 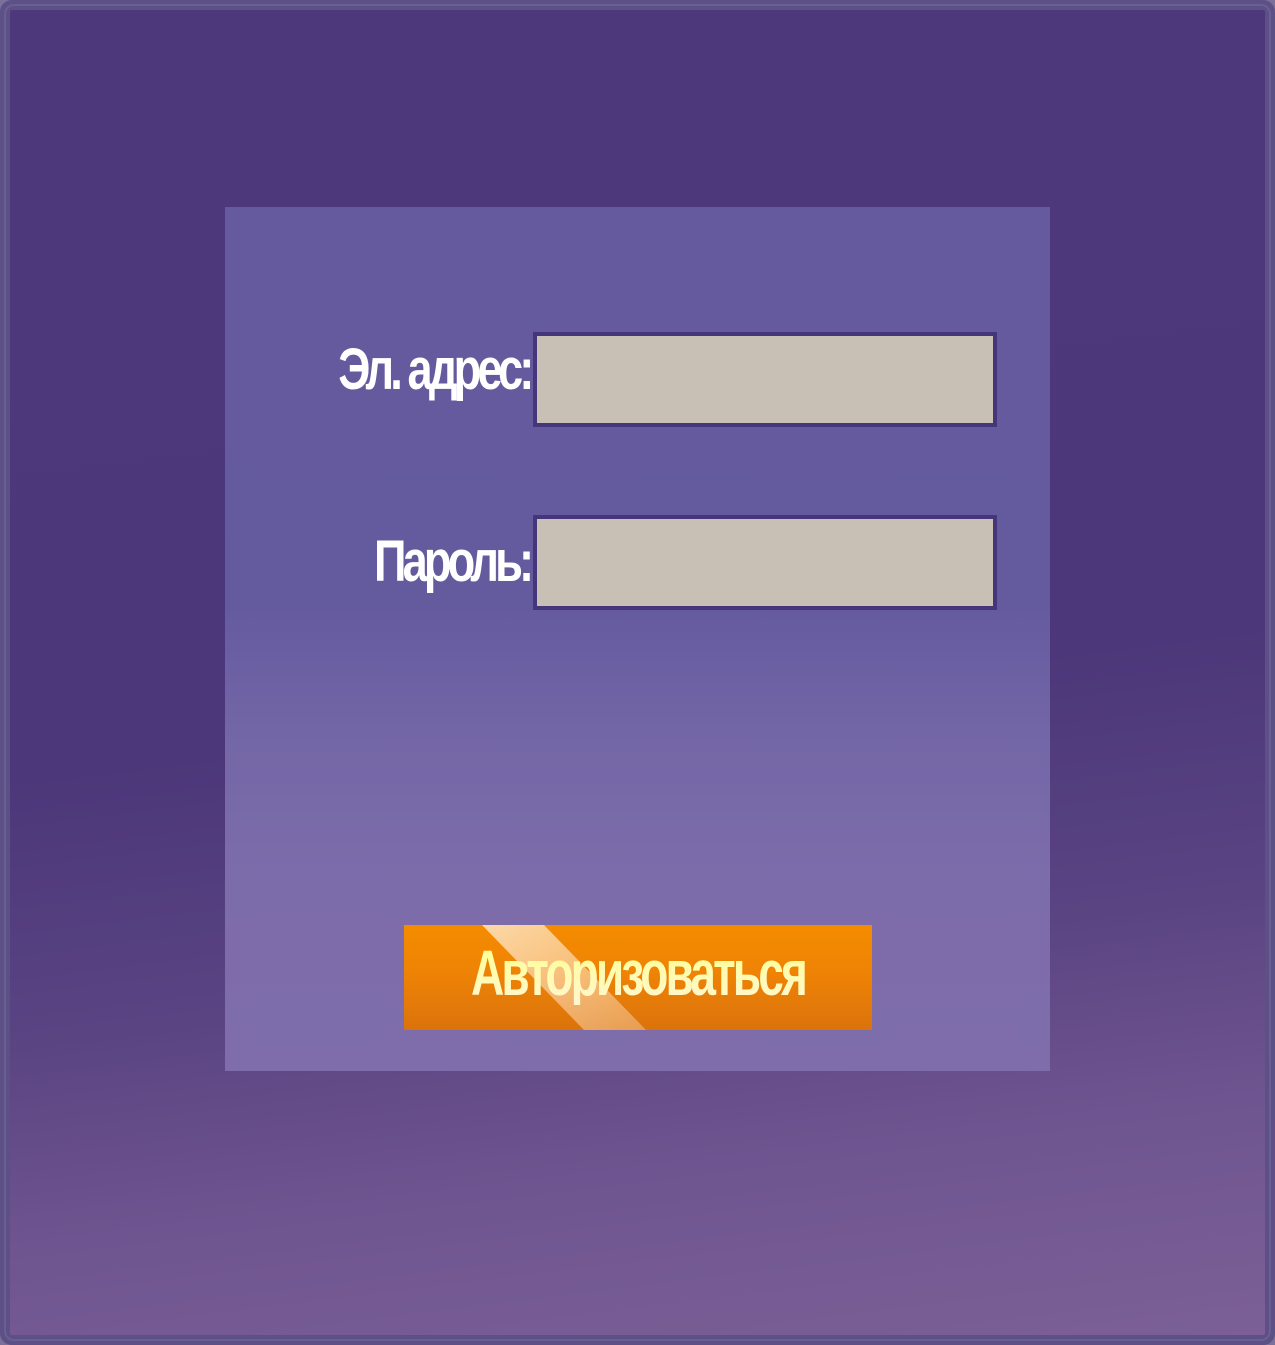 I want to click on password-field, so click(x=765, y=562).